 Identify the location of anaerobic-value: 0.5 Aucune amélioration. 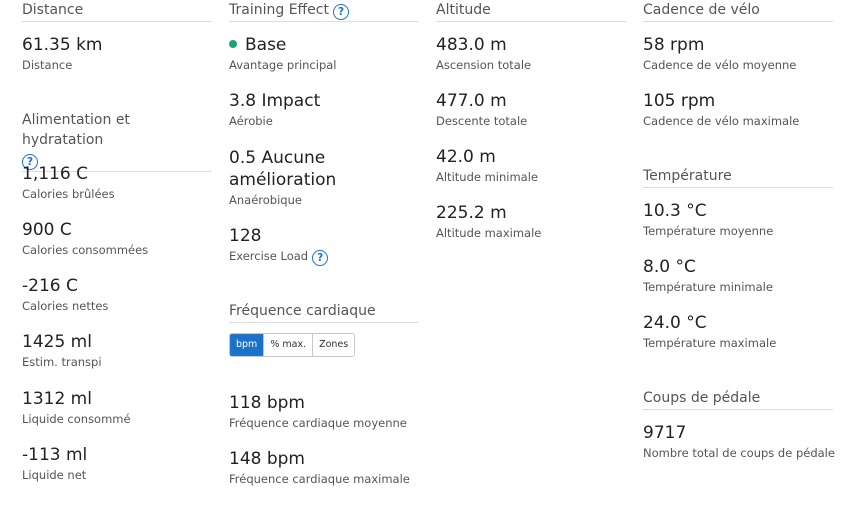
(283, 169).